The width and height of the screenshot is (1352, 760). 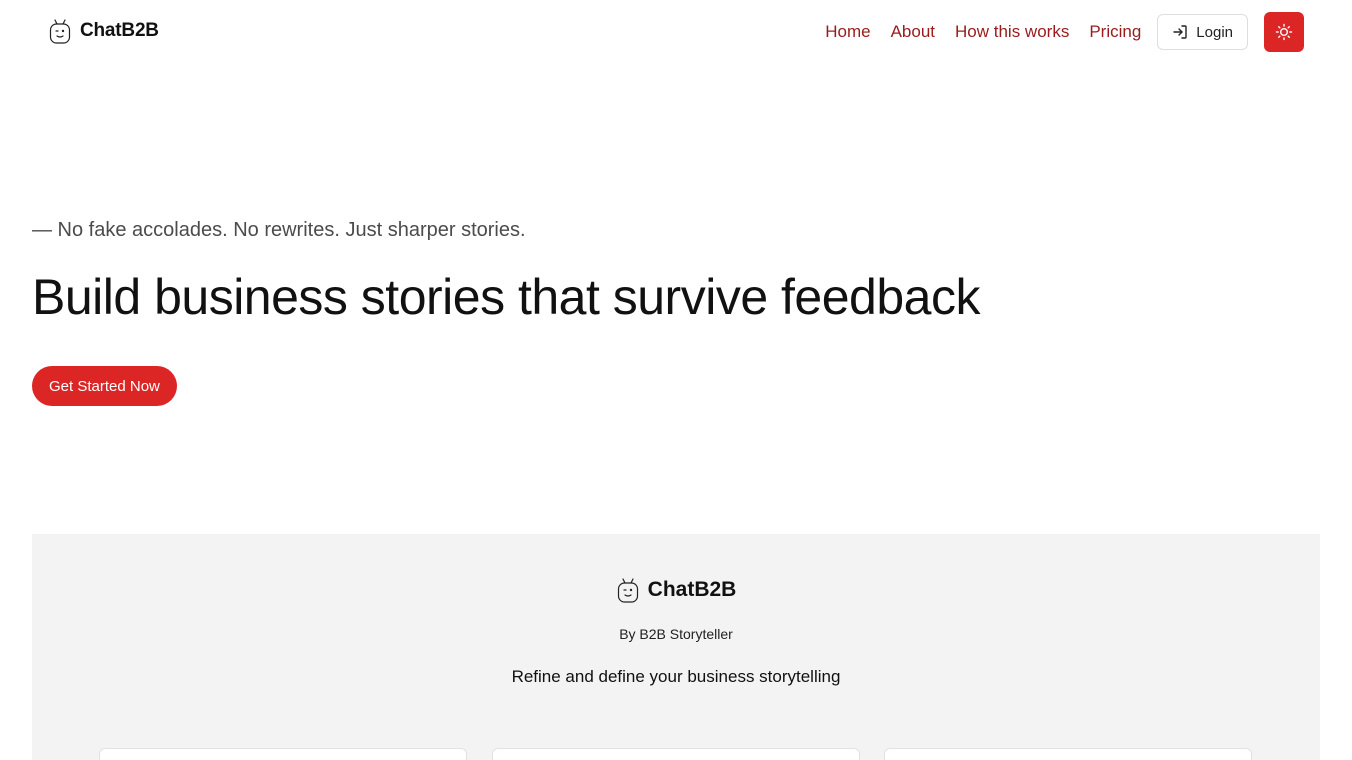 I want to click on login-button: Login, so click(x=1202, y=32).